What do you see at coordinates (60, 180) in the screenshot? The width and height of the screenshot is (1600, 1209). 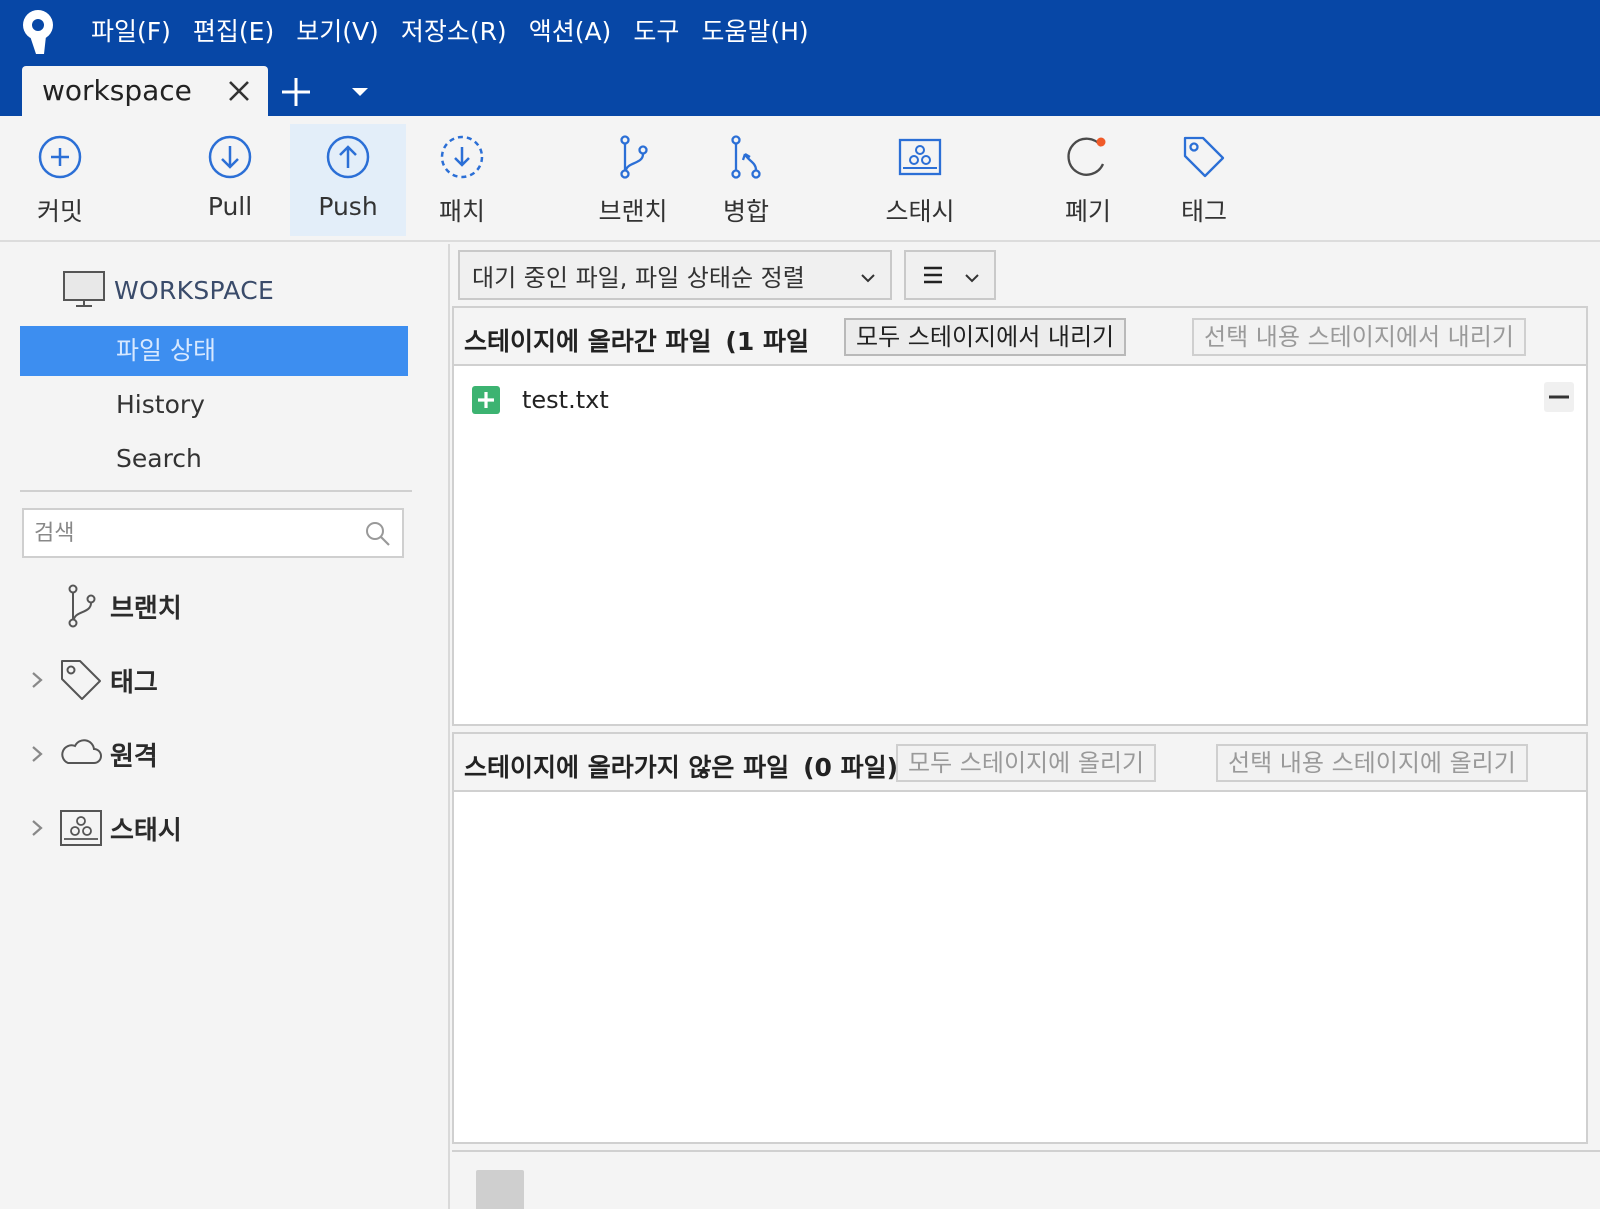 I see `commit-button: 커밋` at bounding box center [60, 180].